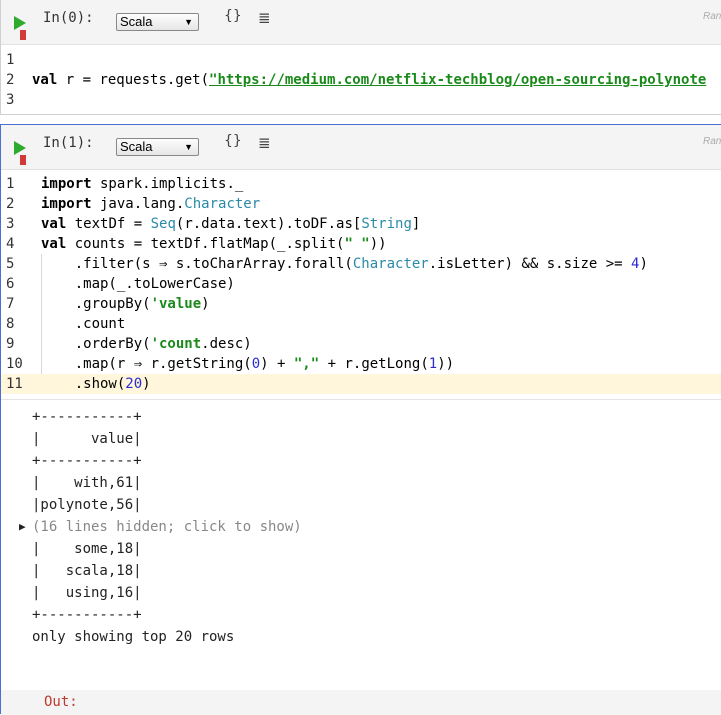 This screenshot has width=721, height=715. I want to click on output-line: only showing top 20 rows, so click(133, 637).